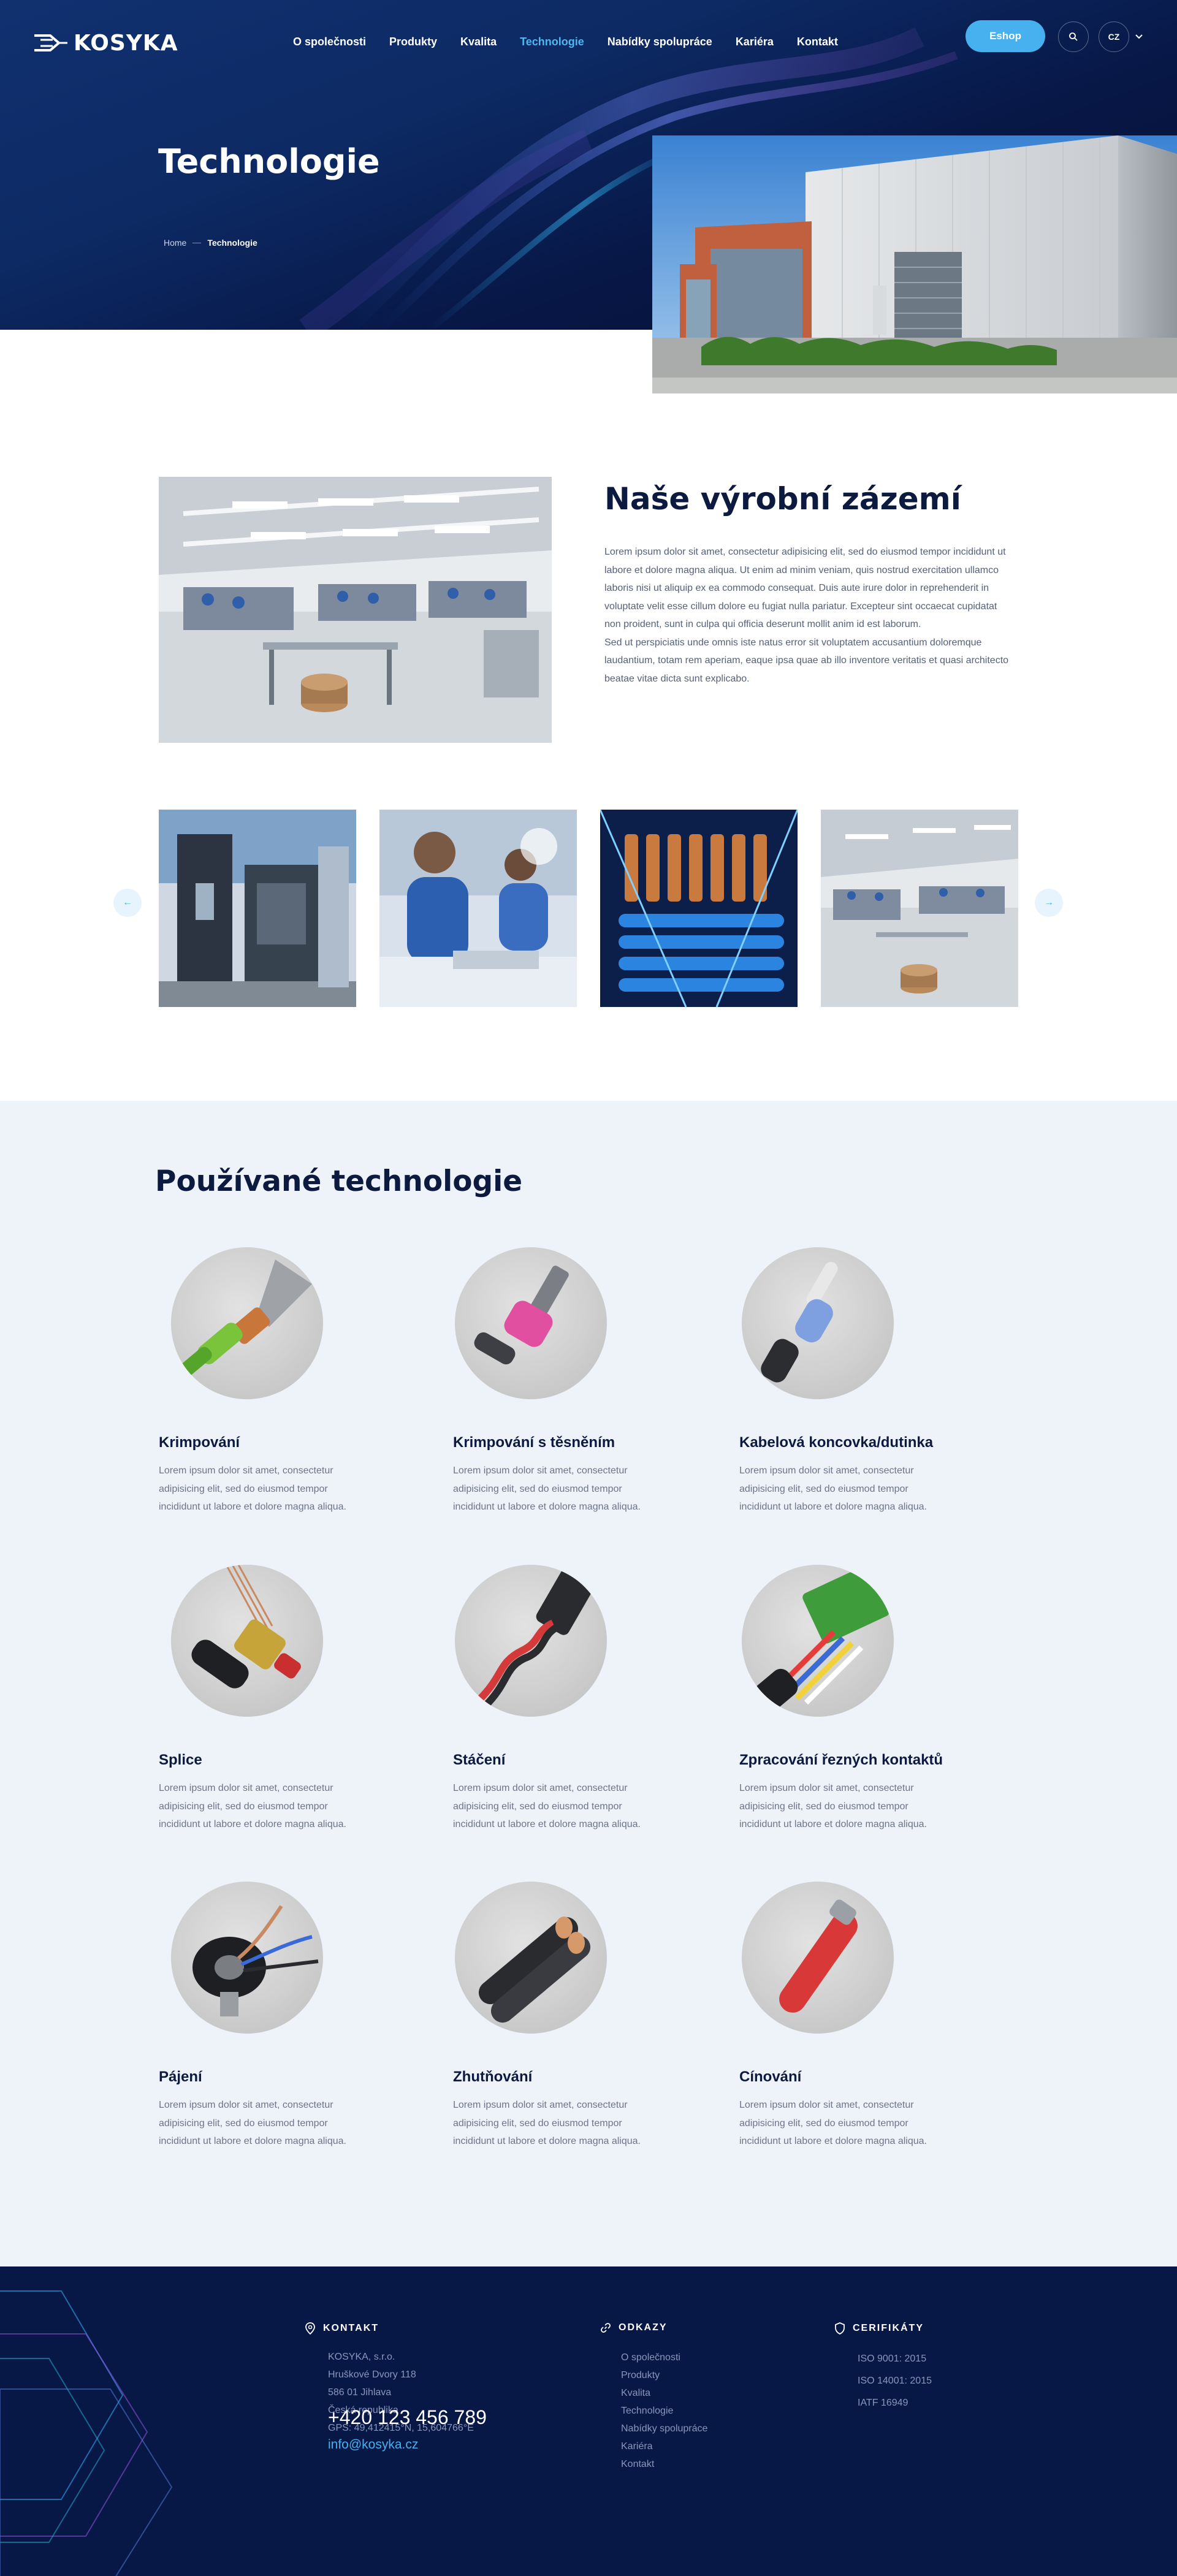 Image resolution: width=1177 pixels, height=2576 pixels. What do you see at coordinates (372, 2374) in the screenshot?
I see `footer-street: Hruškové Dvory 118` at bounding box center [372, 2374].